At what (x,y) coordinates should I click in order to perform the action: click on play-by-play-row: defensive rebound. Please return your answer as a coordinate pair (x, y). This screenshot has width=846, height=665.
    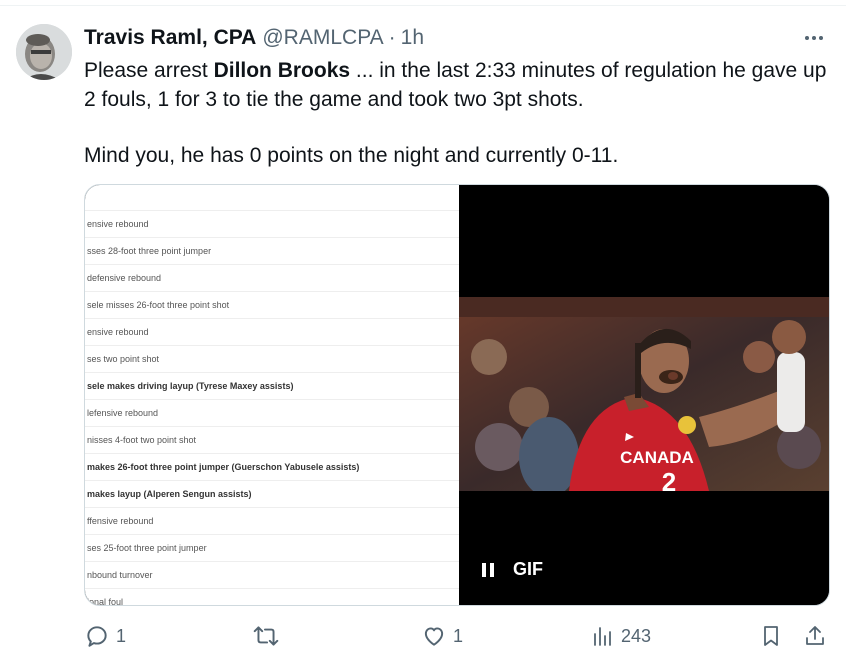
    Looking at the image, I should click on (272, 278).